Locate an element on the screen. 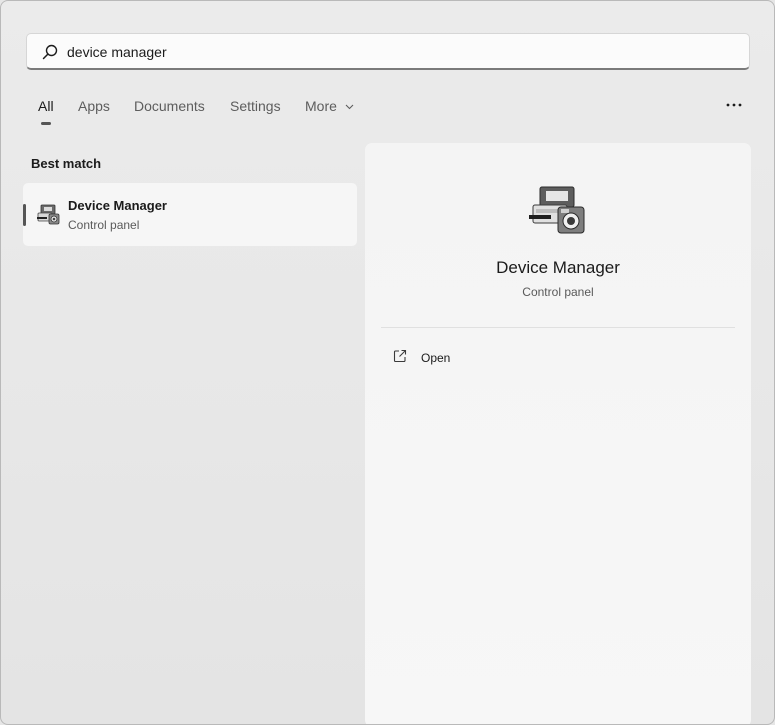 This screenshot has height=725, width=775. tab-label: Apps is located at coordinates (94, 106).